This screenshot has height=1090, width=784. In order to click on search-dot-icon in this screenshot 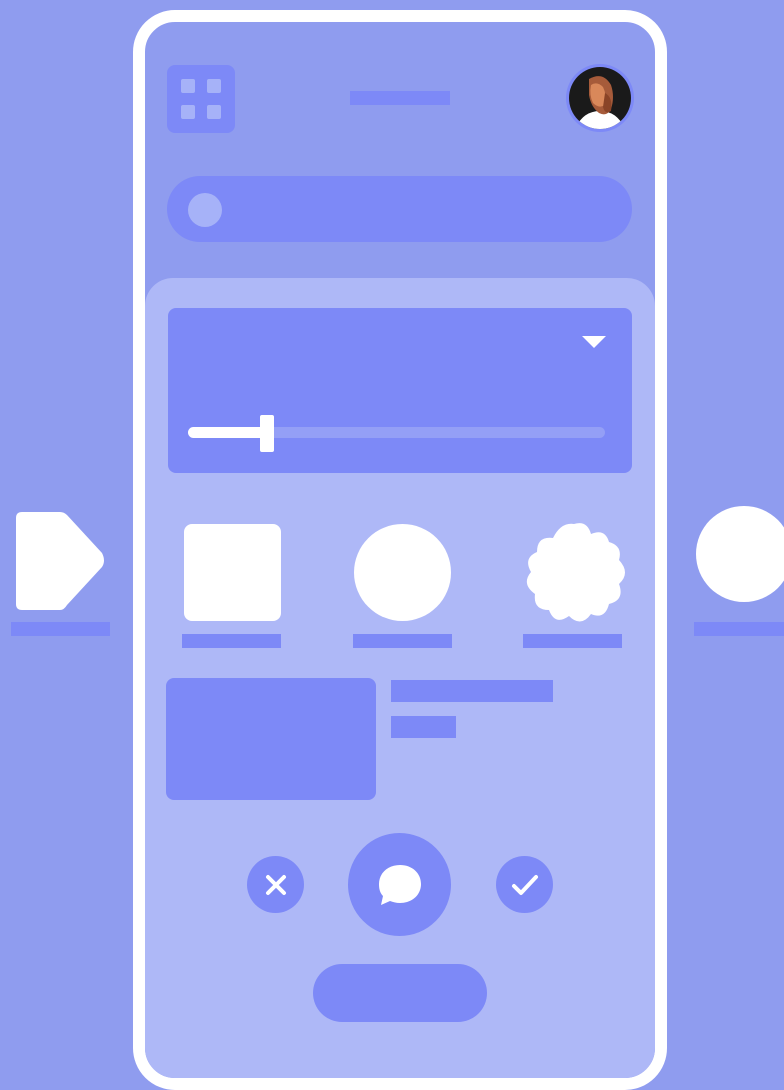, I will do `click(205, 210)`.